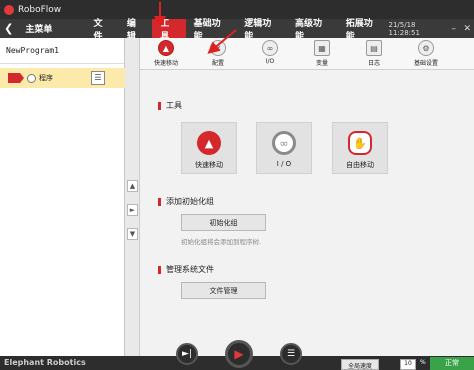  What do you see at coordinates (261, 30) in the screenshot?
I see `menu-logic: 逻辑功能` at bounding box center [261, 30].